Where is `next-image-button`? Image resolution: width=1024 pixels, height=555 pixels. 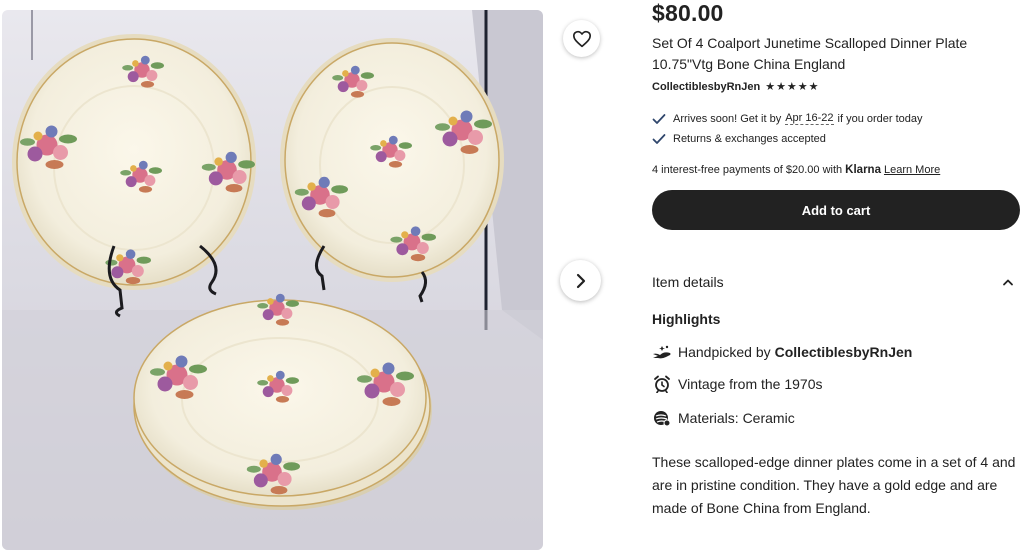
next-image-button is located at coordinates (580, 280).